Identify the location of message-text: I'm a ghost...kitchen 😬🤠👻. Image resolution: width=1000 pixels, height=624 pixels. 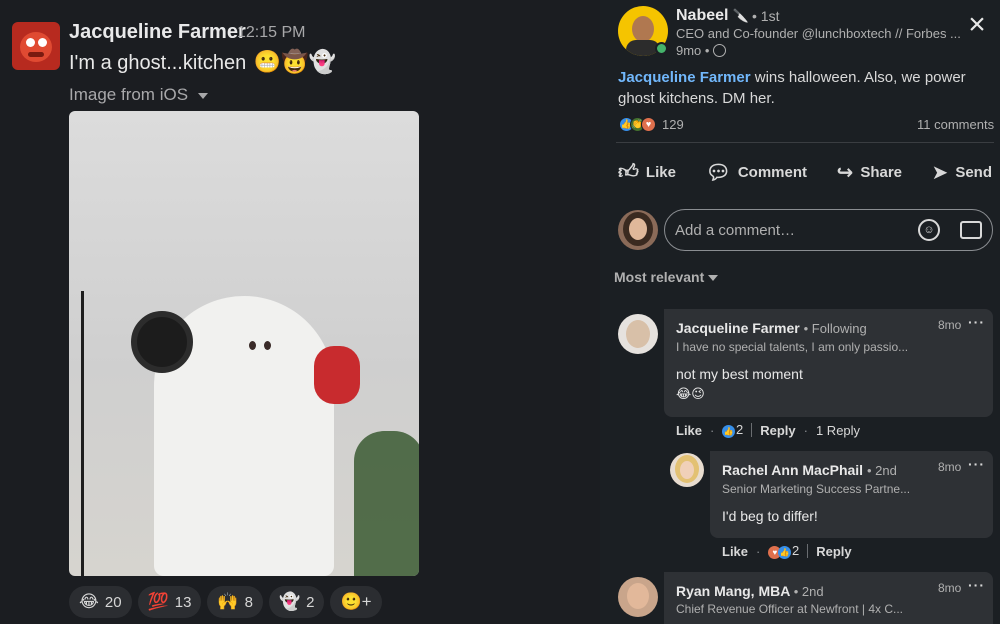
(202, 62).